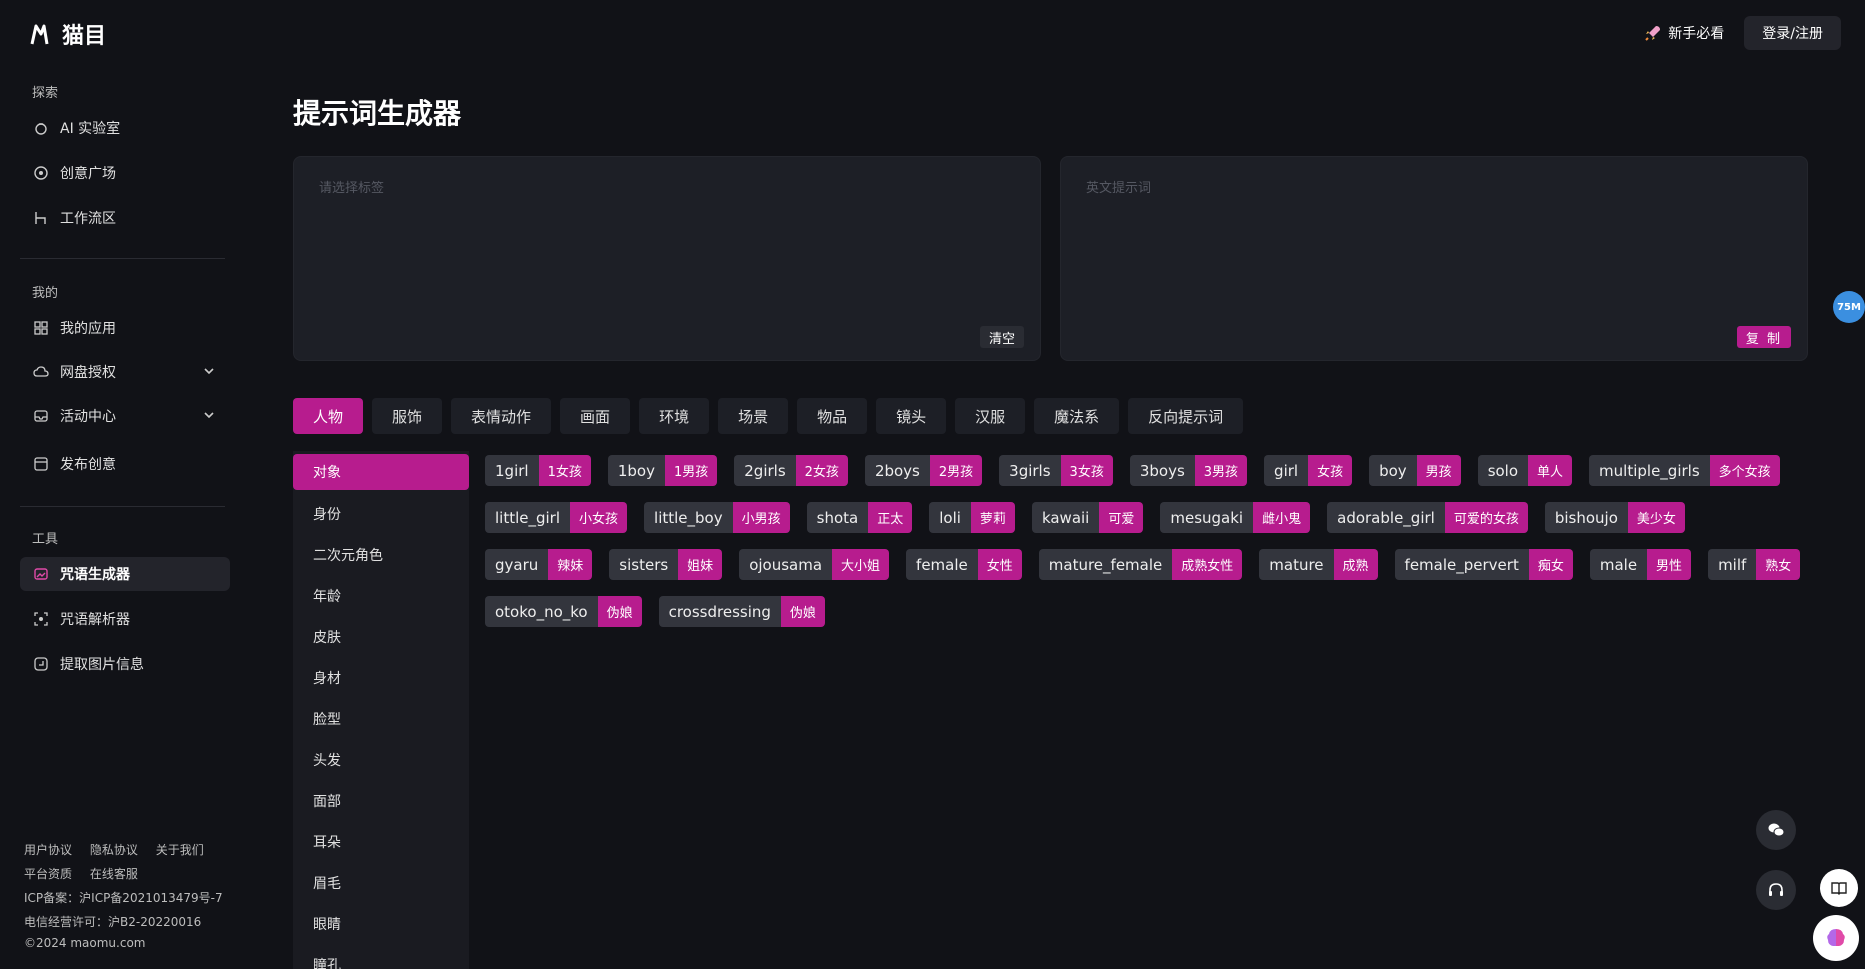 The height and width of the screenshot is (969, 1865). I want to click on subcategory-item: 皮肤, so click(381, 636).